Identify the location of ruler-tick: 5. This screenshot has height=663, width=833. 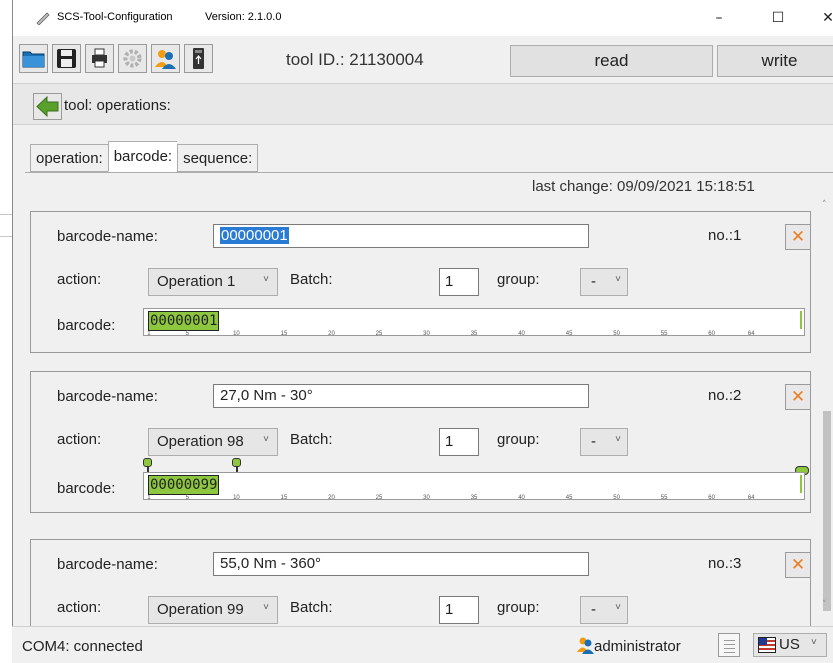
(187, 498).